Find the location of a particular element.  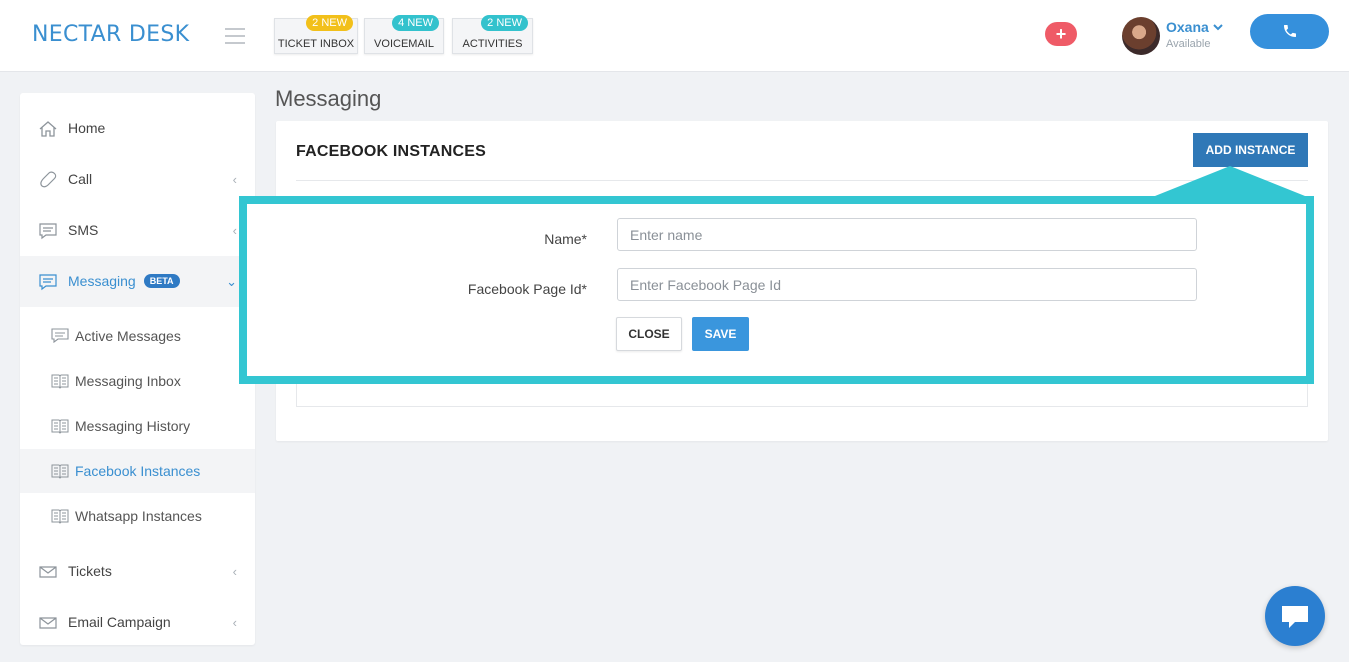

user-name: Oxana is located at coordinates (1187, 27).